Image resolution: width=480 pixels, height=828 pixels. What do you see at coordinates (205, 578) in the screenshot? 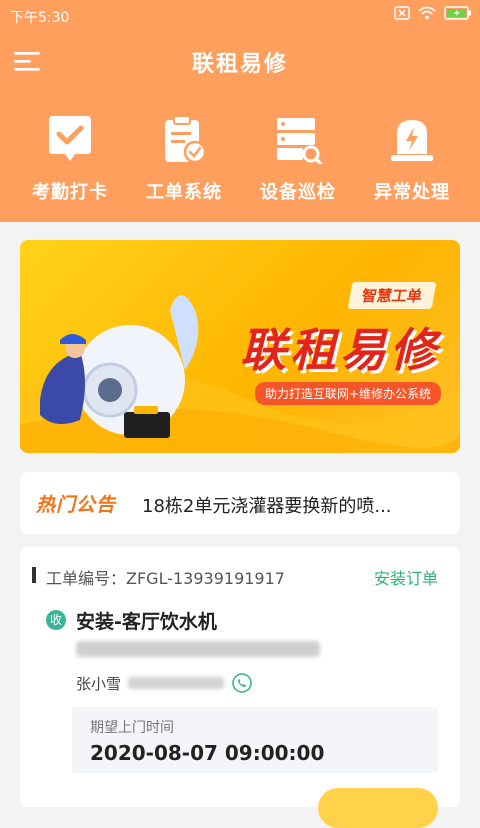
I see `order-number: ZFGL-13939191917` at bounding box center [205, 578].